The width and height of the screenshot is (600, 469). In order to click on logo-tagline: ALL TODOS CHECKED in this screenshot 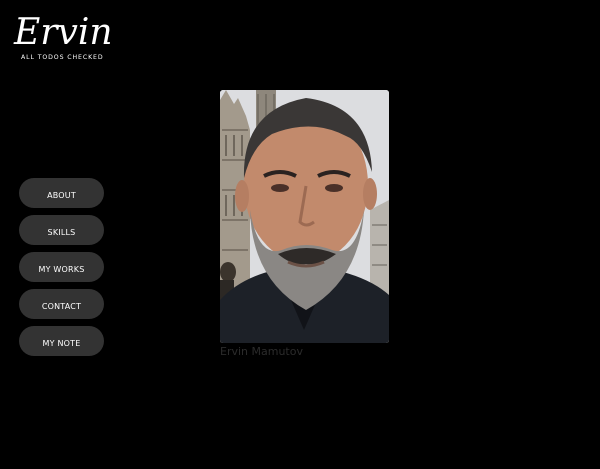, I will do `click(62, 57)`.